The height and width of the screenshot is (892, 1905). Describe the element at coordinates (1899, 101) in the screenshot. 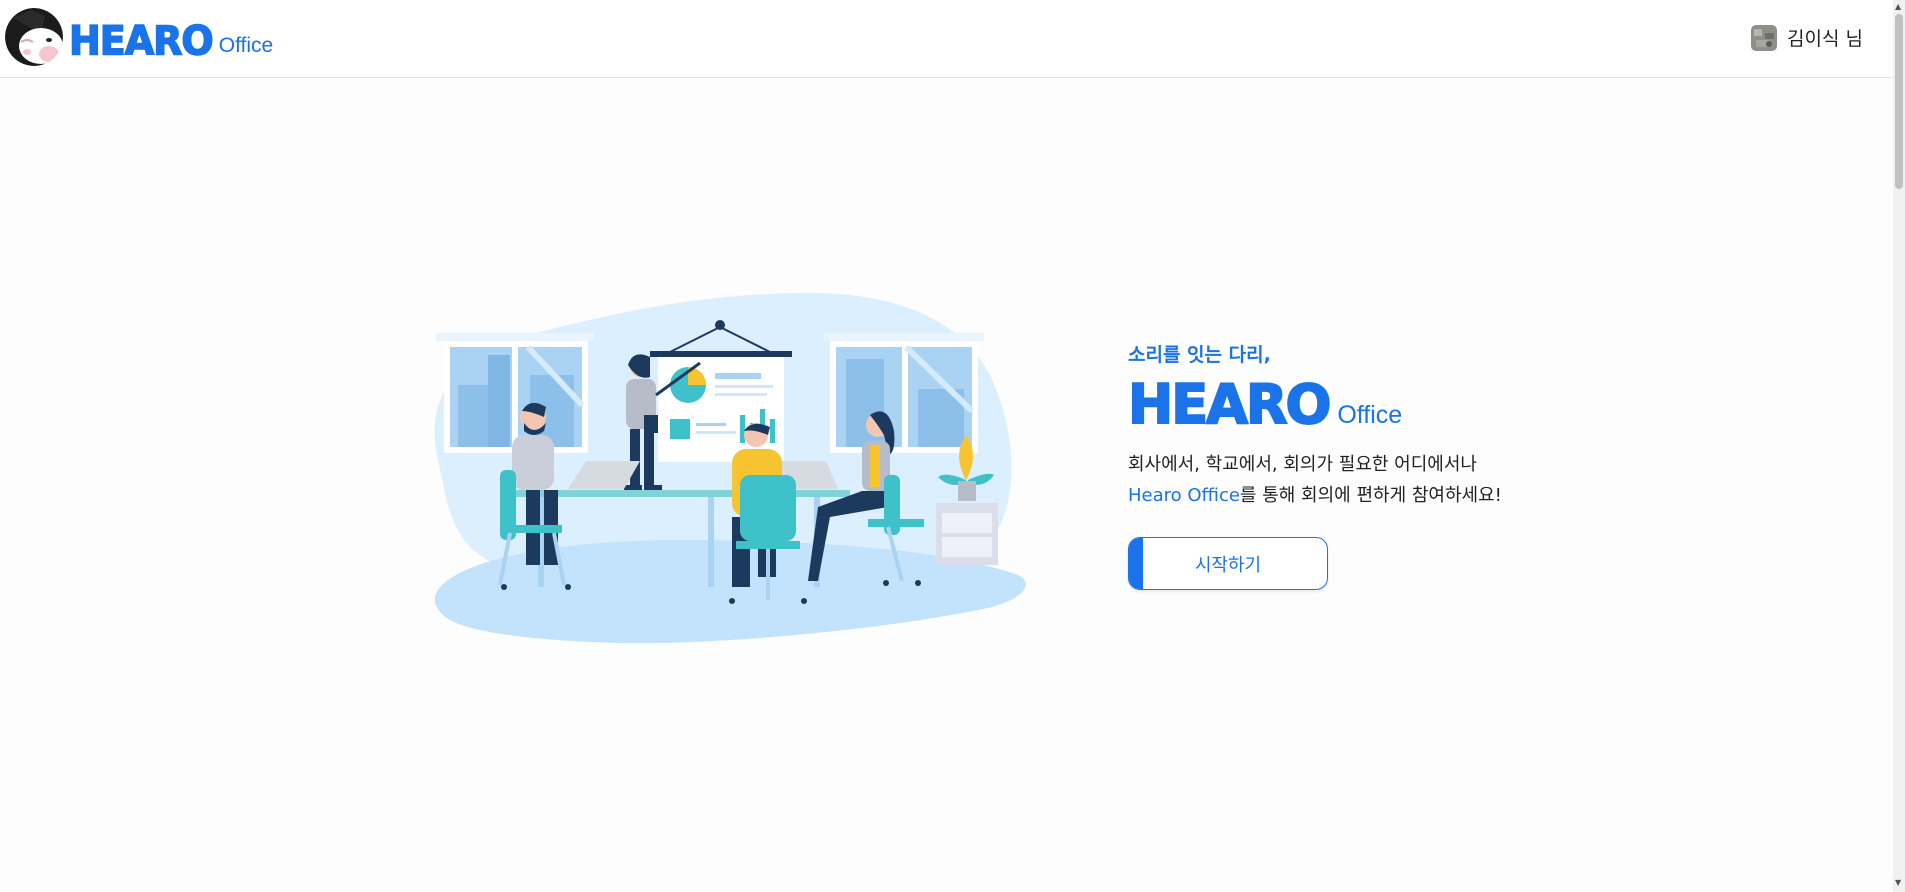

I see `scrollbar-thumb` at that location.